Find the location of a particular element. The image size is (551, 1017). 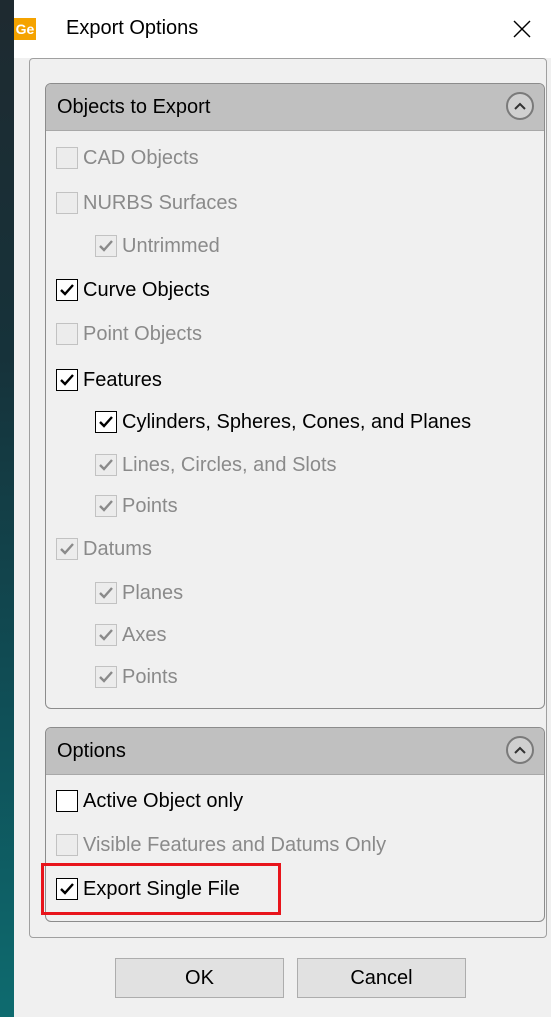

collapse-options-button is located at coordinates (520, 750).